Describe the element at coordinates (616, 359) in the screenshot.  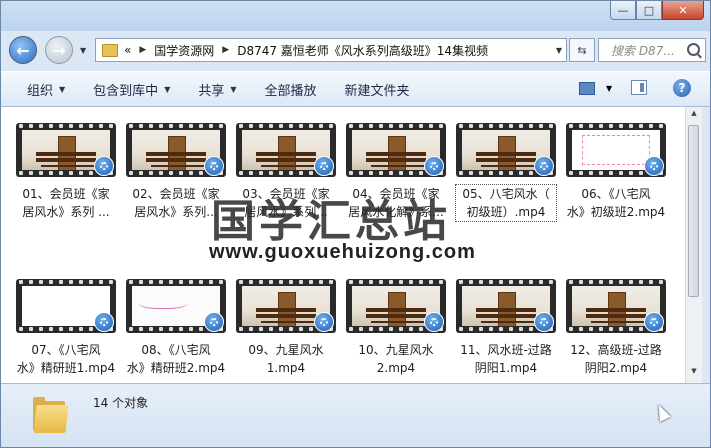
I see `file-name: 12、高级班-过路 阴阳2.mp4` at that location.